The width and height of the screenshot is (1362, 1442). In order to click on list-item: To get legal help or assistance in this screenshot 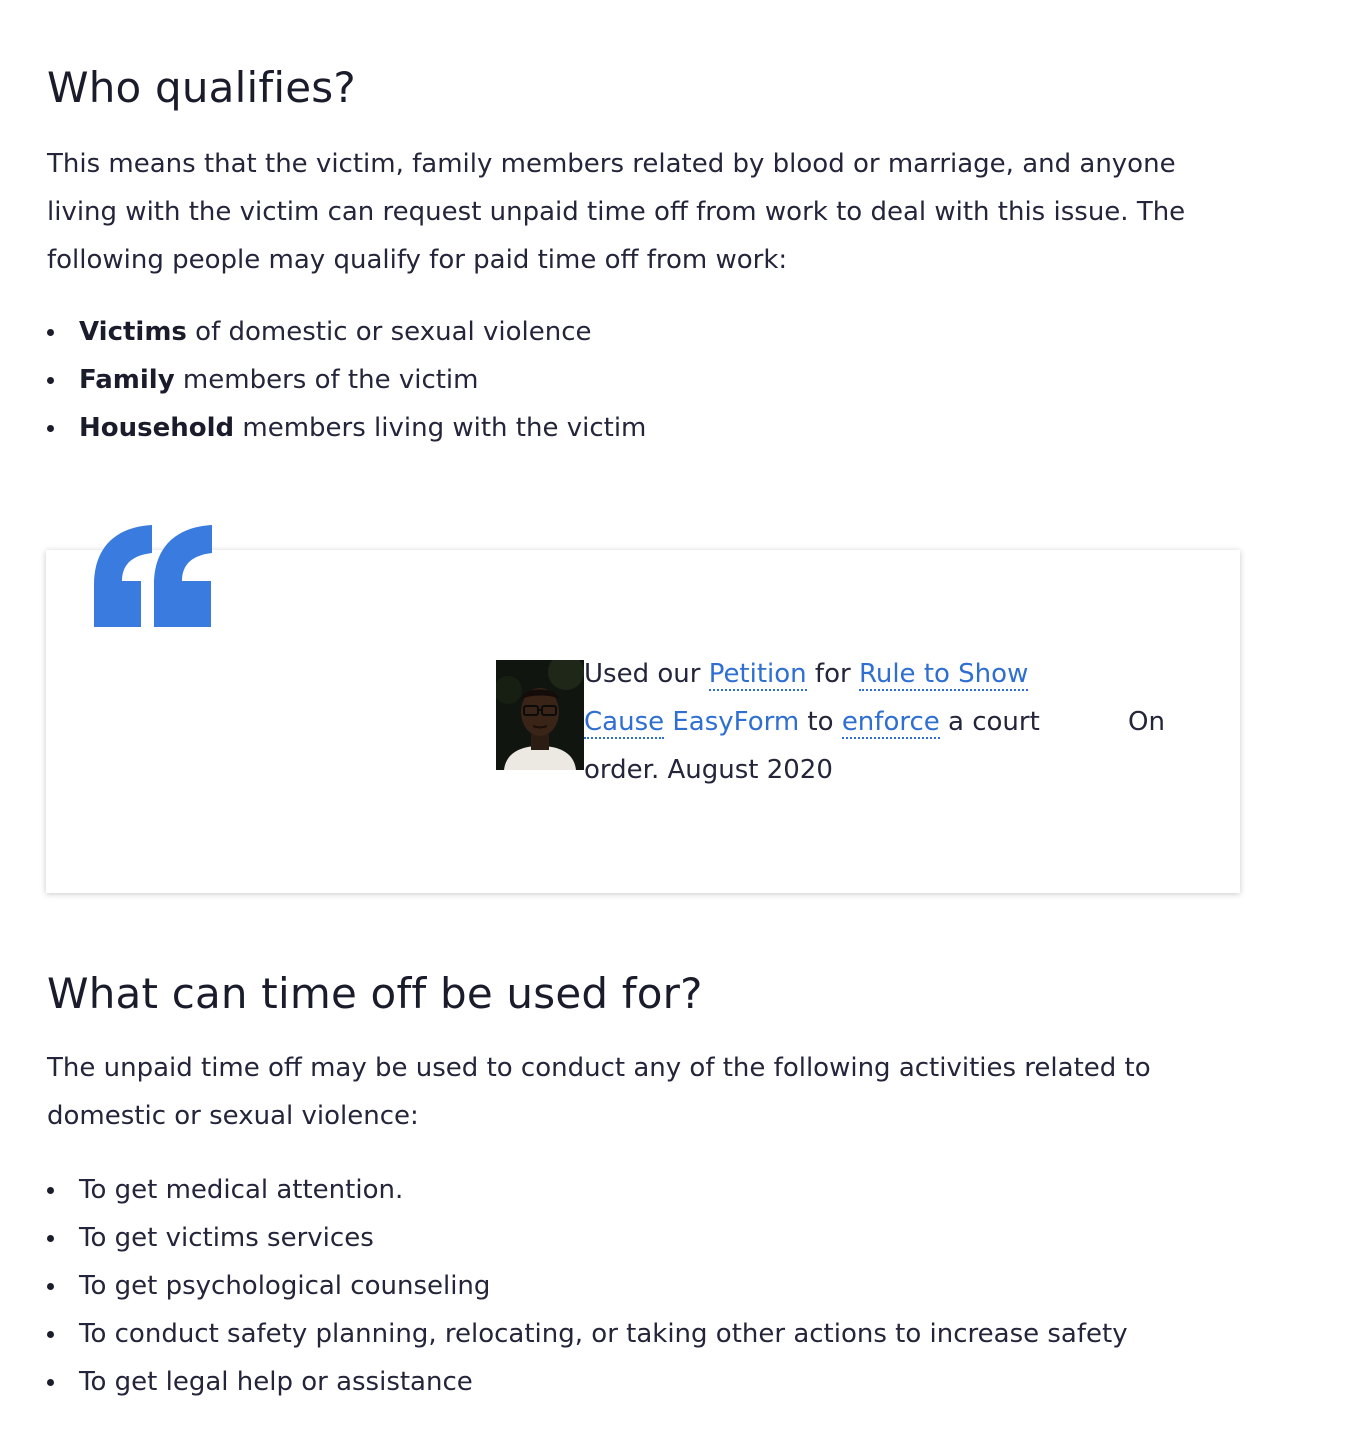, I will do `click(622, 1382)`.